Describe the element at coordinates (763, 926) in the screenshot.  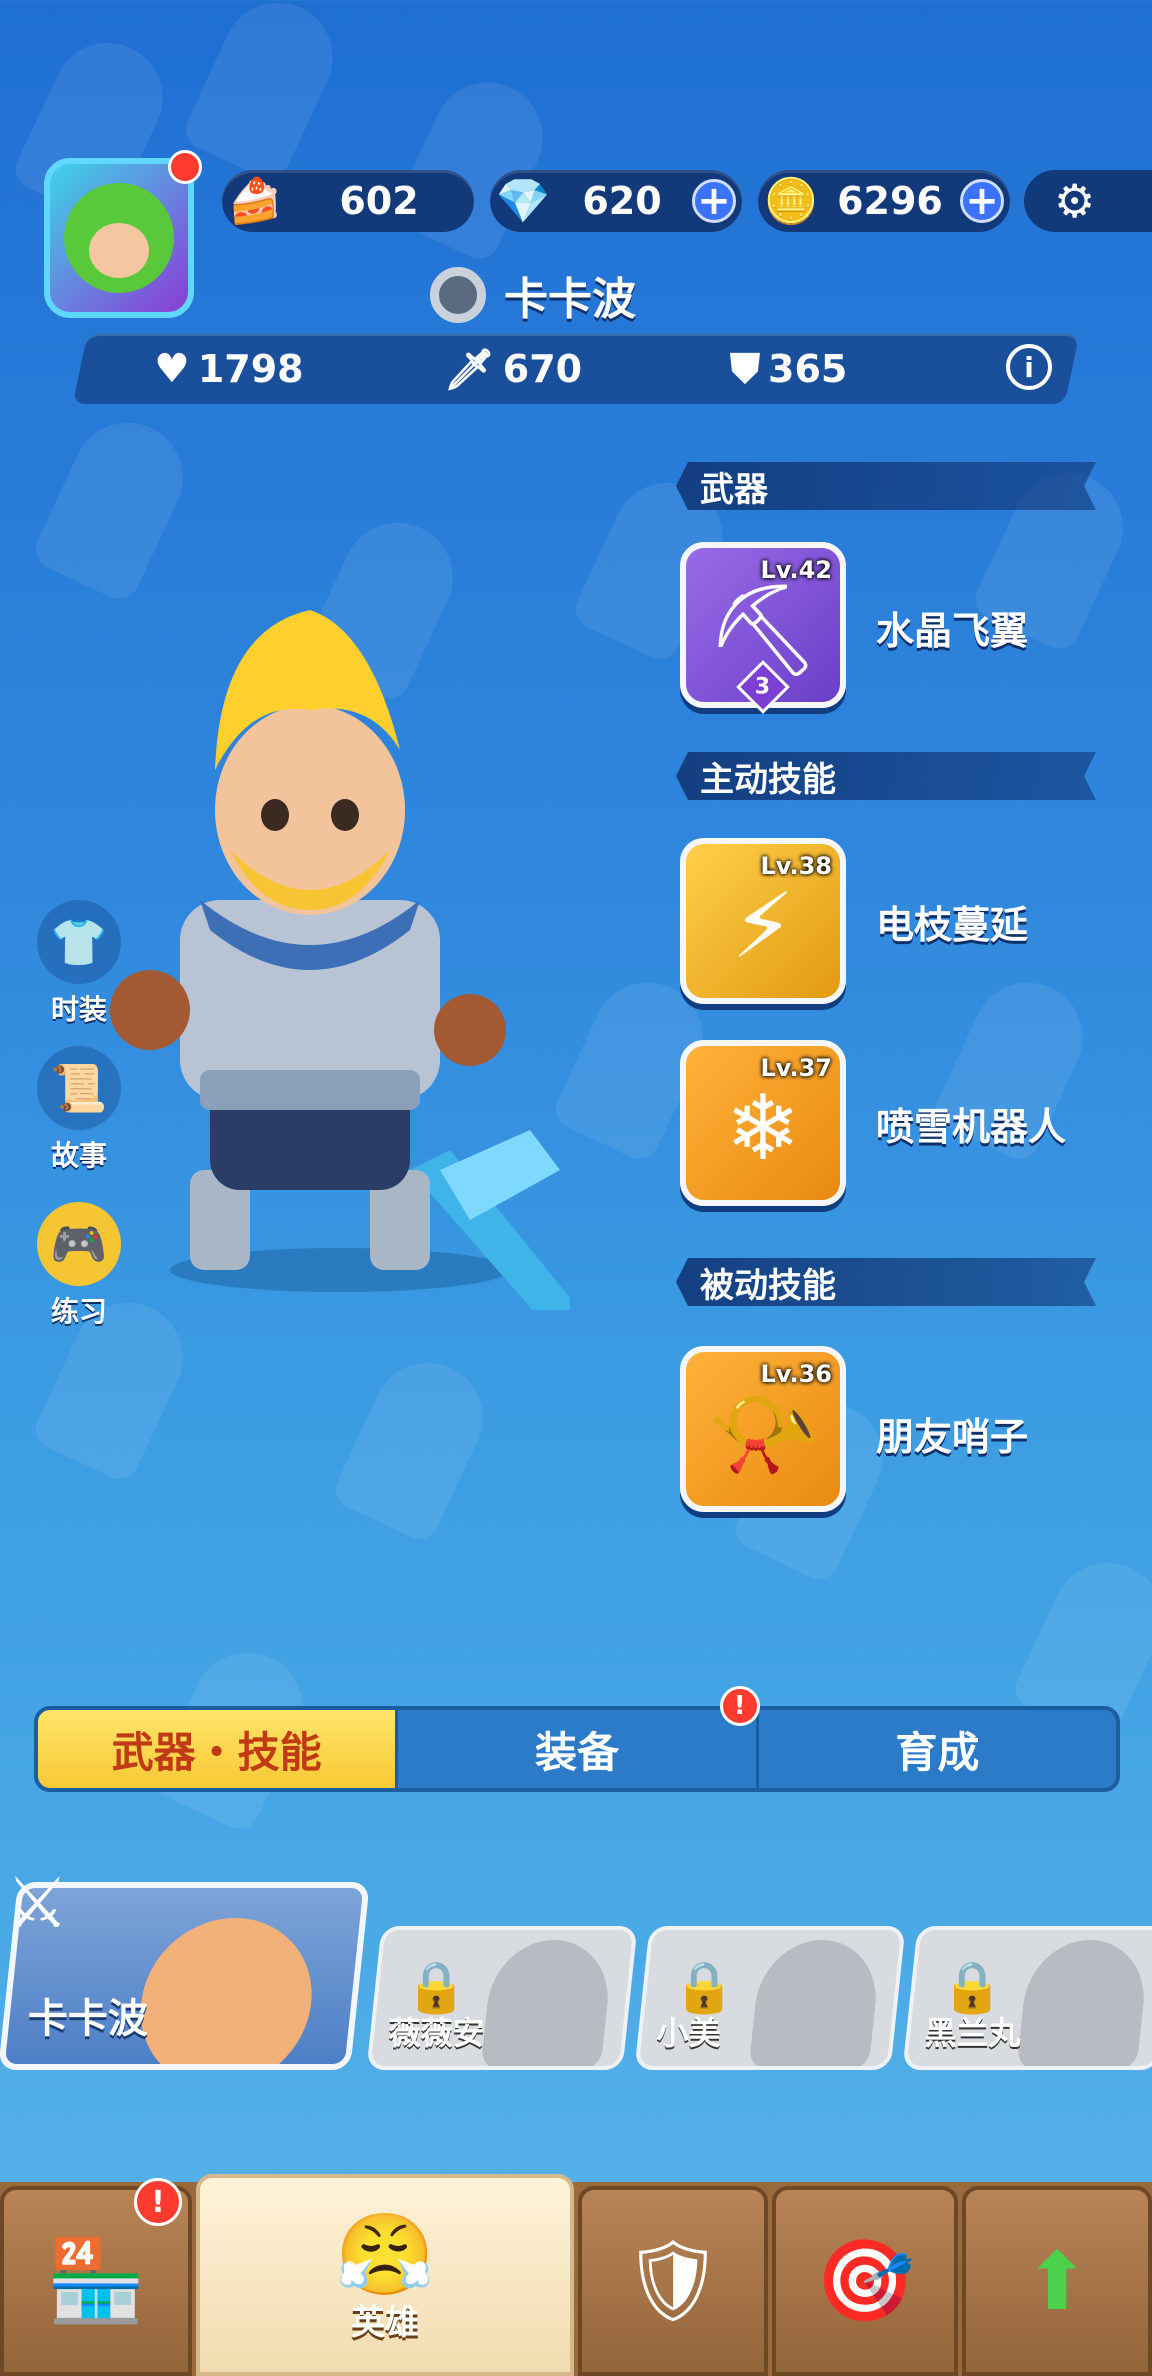
I see `lightning-burst-icon: ⚡` at that location.